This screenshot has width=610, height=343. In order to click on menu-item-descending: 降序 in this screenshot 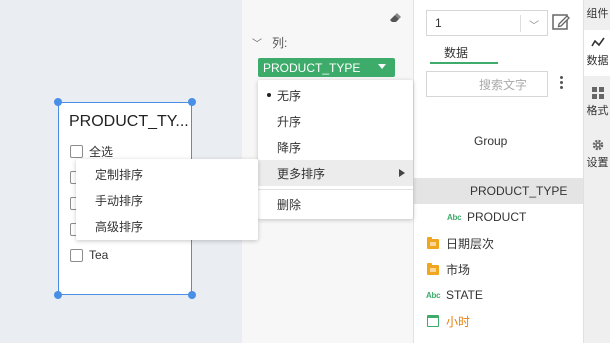, I will do `click(335, 147)`.